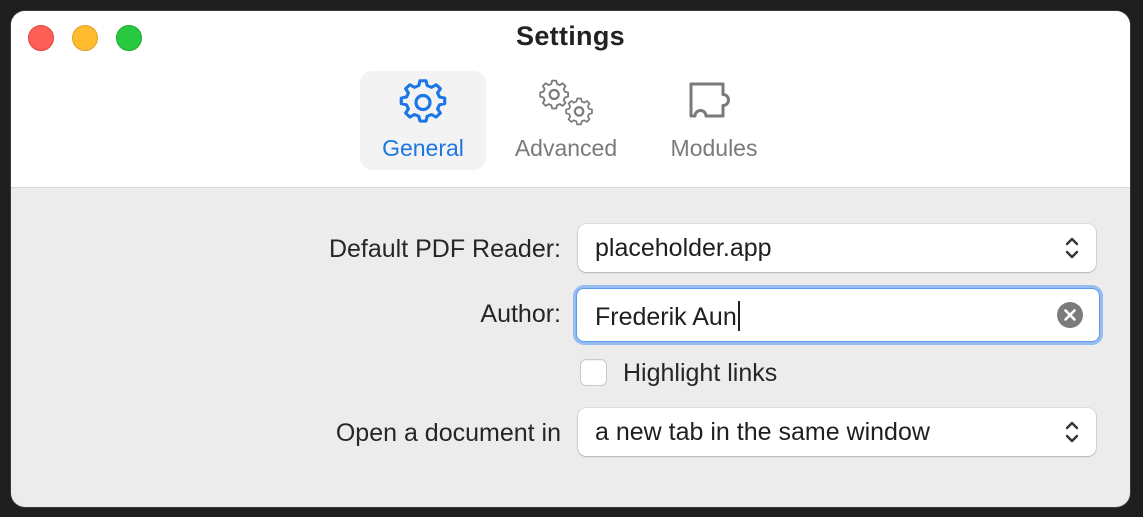 The image size is (1143, 517). I want to click on author-text: Frederik Aun, so click(666, 317).